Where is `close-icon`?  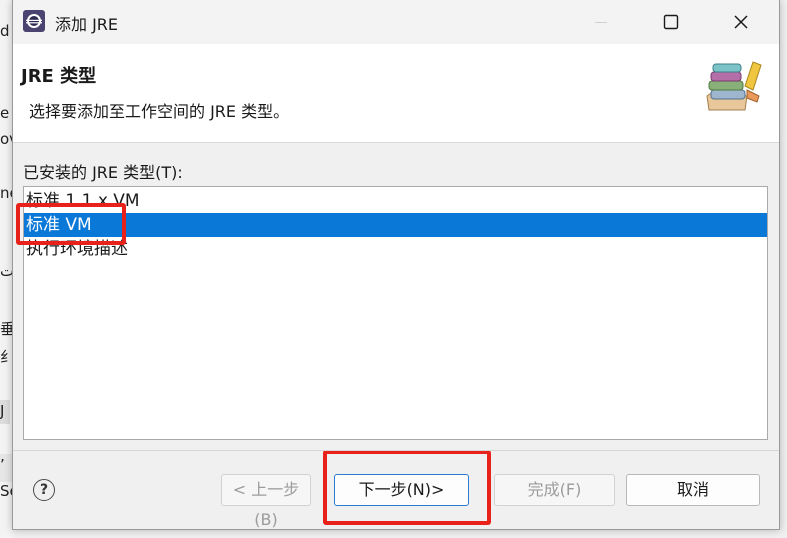
close-icon is located at coordinates (741, 22).